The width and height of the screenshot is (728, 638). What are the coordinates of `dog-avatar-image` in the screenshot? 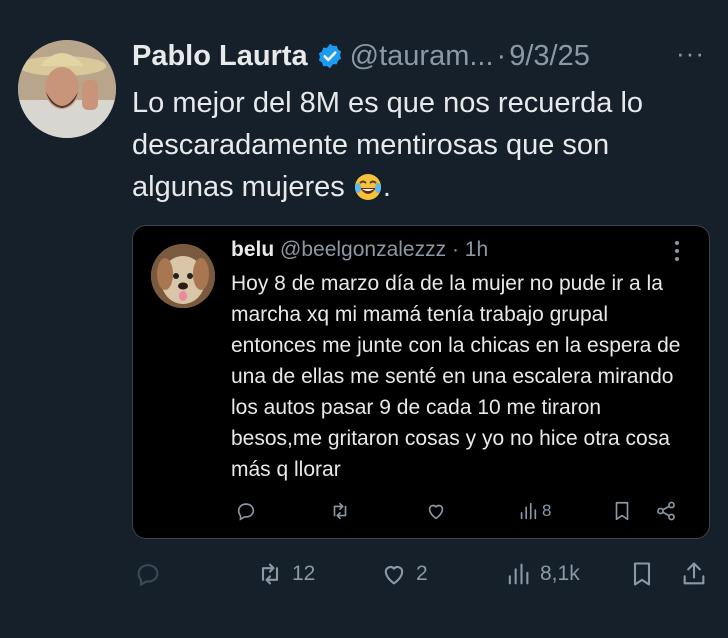 It's located at (183, 276).